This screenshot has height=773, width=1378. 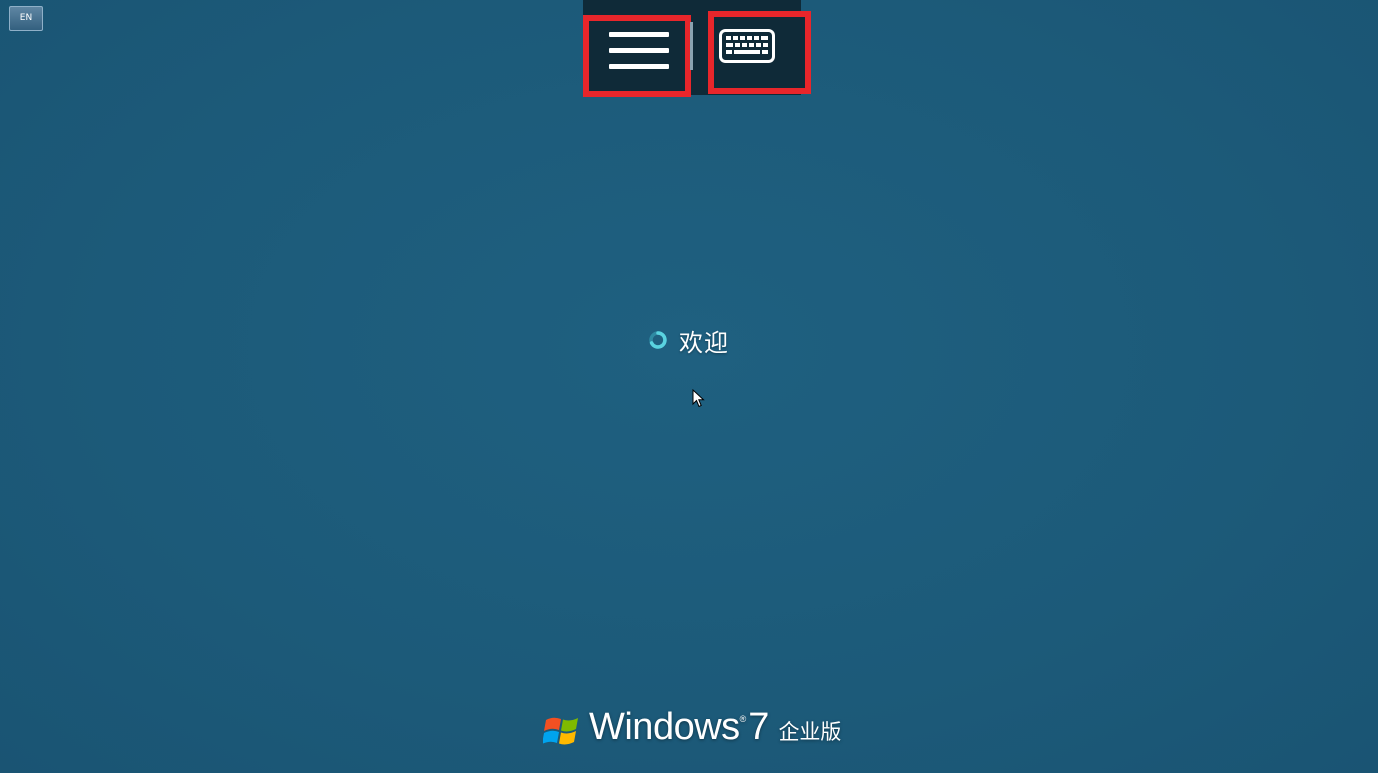 I want to click on language-indicator: EN, so click(x=26, y=18).